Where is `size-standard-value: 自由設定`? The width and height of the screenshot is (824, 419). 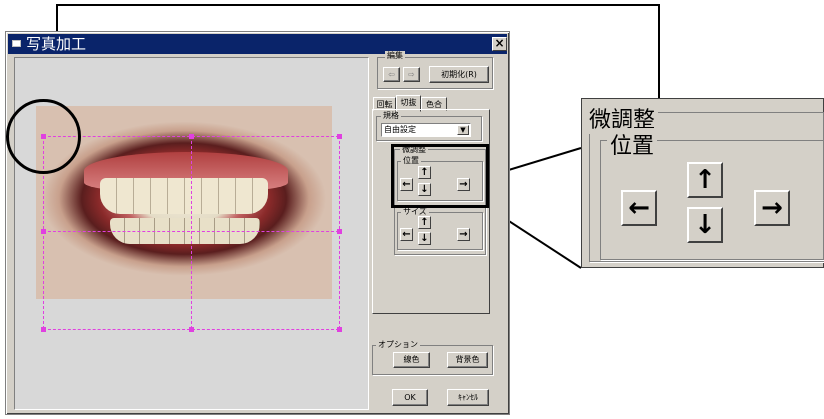 size-standard-value: 自由設定 is located at coordinates (400, 129).